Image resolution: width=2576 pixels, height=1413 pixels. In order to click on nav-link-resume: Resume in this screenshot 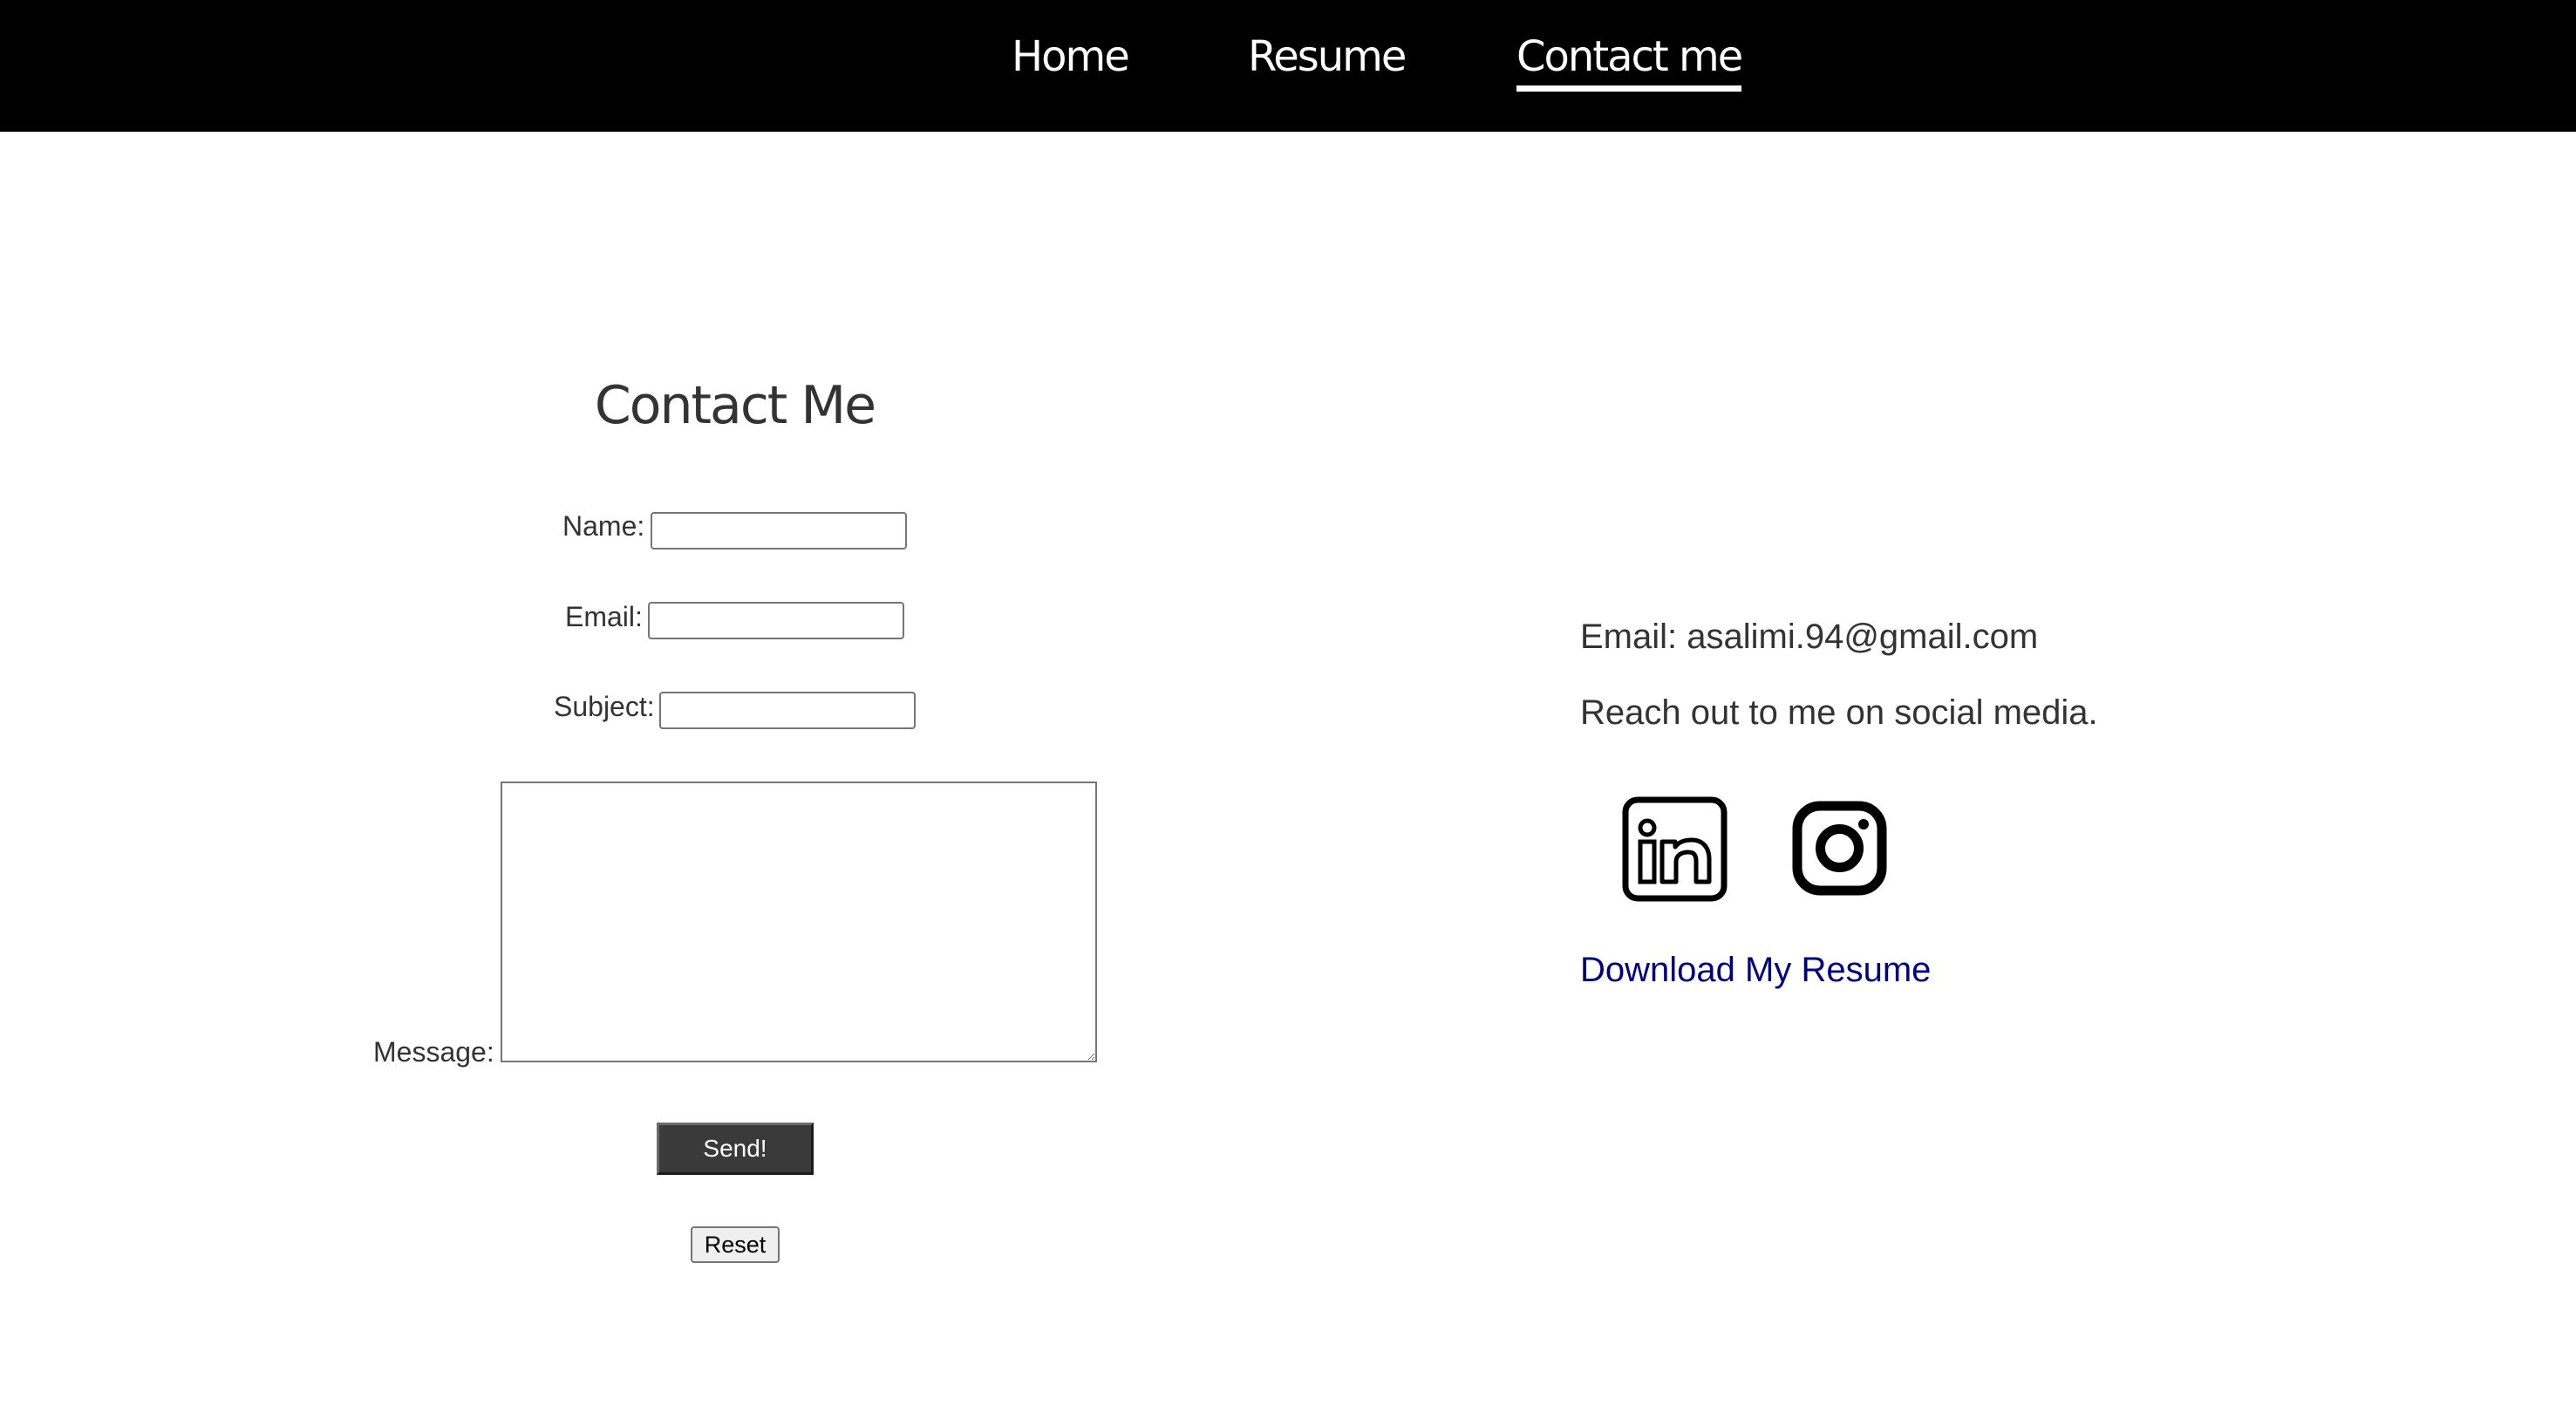, I will do `click(1327, 59)`.